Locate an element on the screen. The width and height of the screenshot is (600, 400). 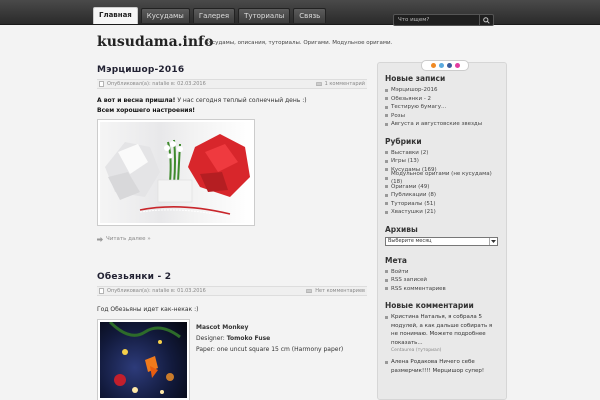
designer-name: Tomoko Fuse is located at coordinates (248, 338).